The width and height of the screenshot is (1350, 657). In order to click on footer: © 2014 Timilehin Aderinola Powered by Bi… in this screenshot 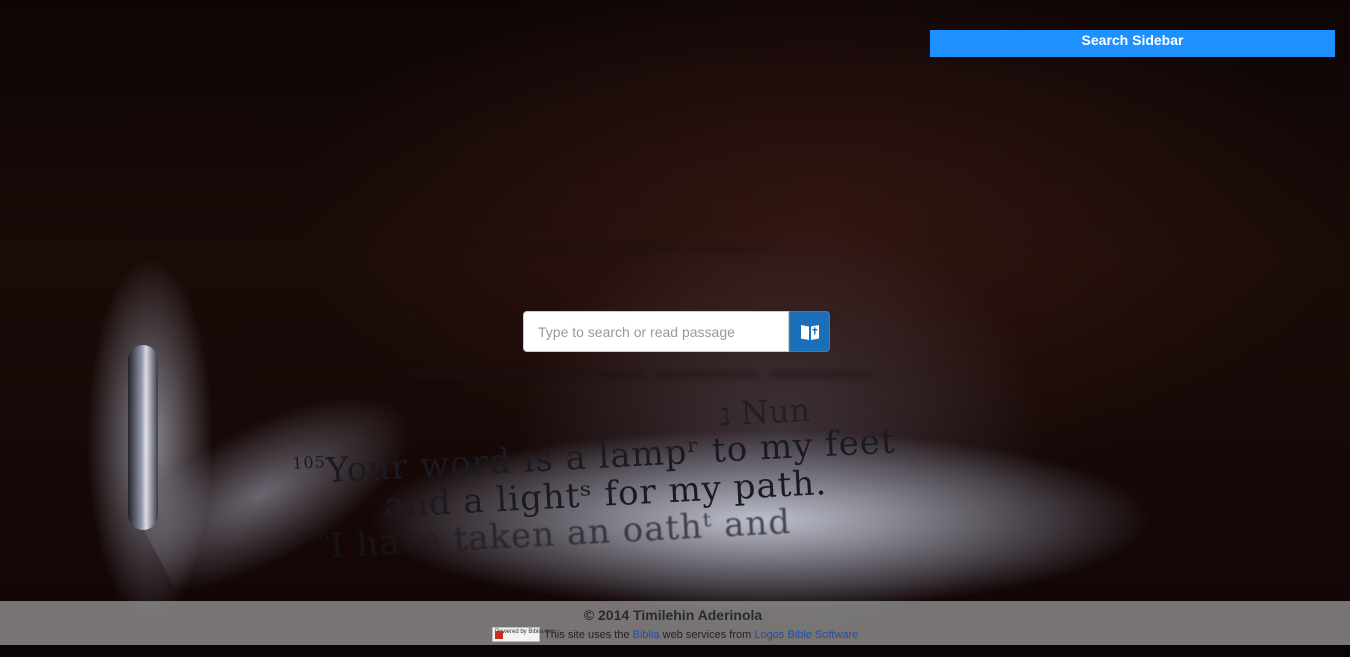, I will do `click(675, 623)`.